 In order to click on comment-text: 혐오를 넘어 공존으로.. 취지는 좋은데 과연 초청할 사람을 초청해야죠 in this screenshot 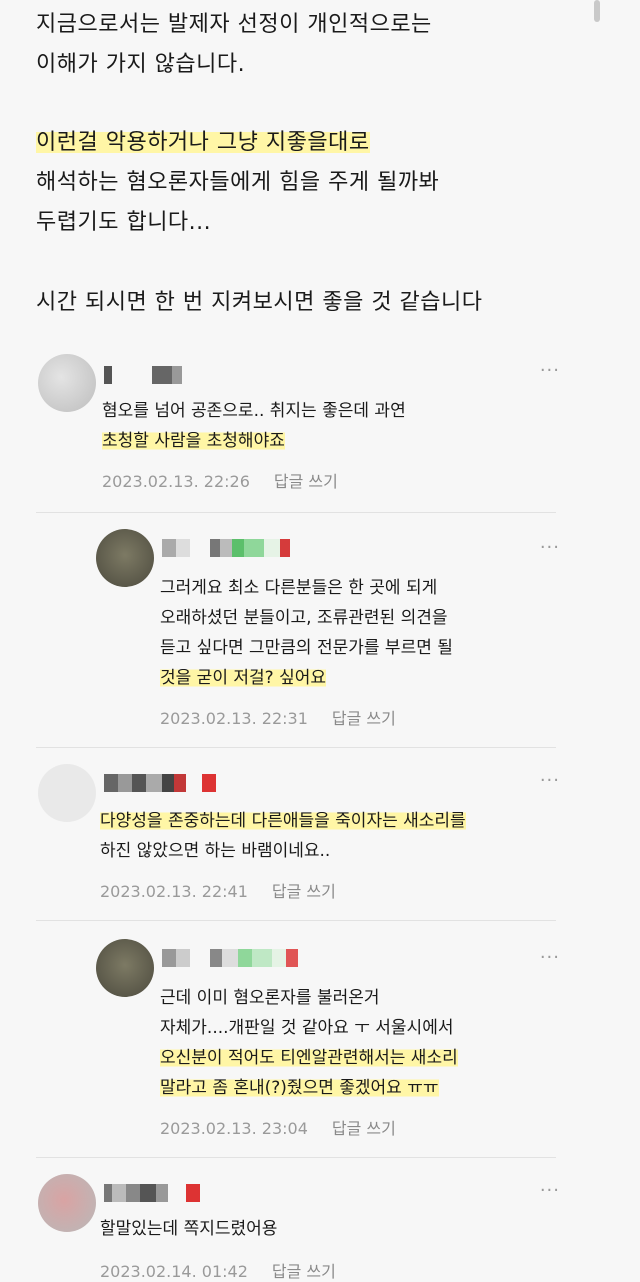, I will do `click(254, 426)`.